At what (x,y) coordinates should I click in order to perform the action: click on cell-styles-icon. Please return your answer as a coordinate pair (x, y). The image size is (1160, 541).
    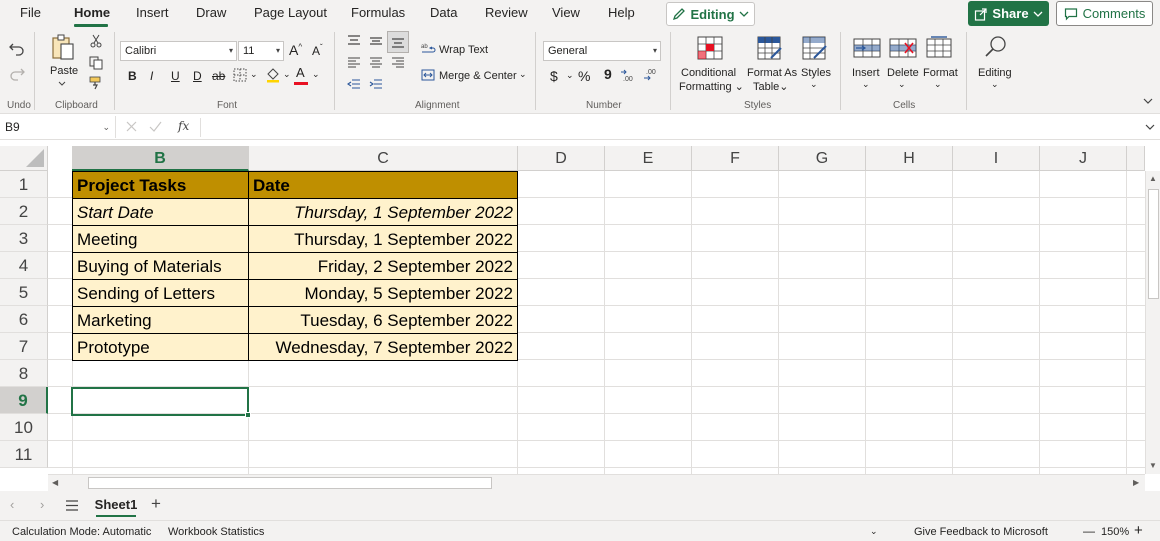
    Looking at the image, I should click on (815, 48).